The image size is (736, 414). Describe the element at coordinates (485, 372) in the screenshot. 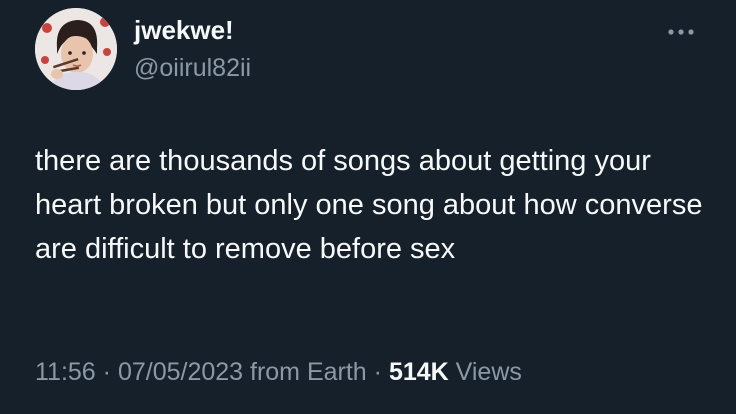

I see `views-label: Views` at that location.